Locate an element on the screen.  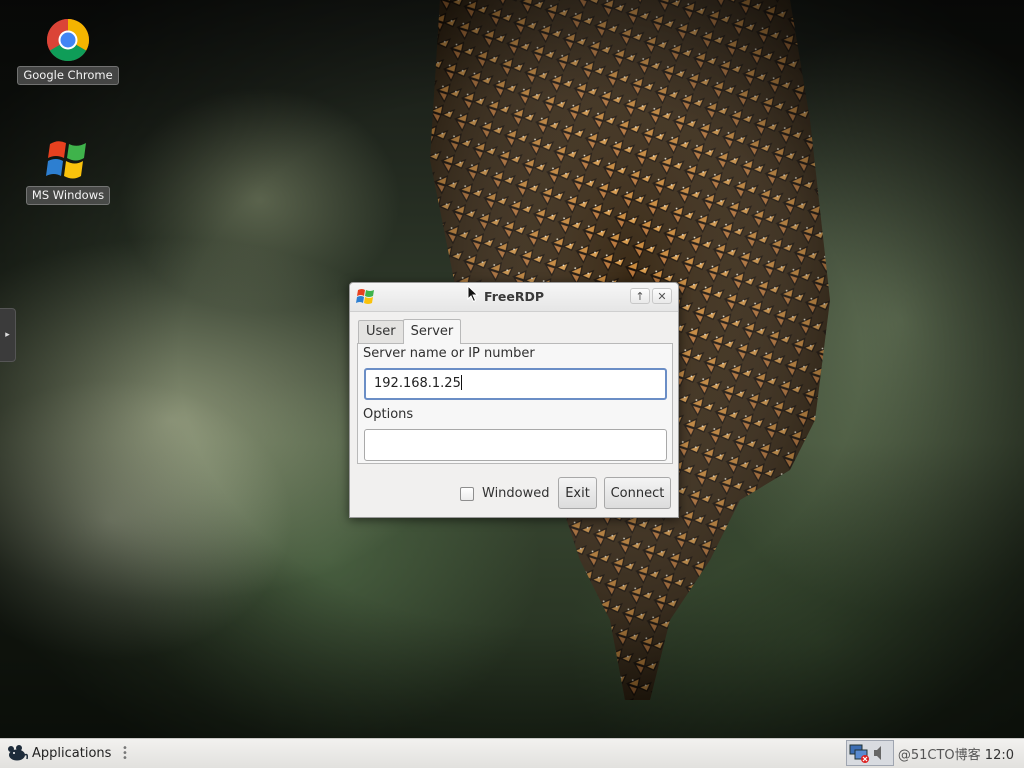
connect-button-label: Connect is located at coordinates (637, 493).